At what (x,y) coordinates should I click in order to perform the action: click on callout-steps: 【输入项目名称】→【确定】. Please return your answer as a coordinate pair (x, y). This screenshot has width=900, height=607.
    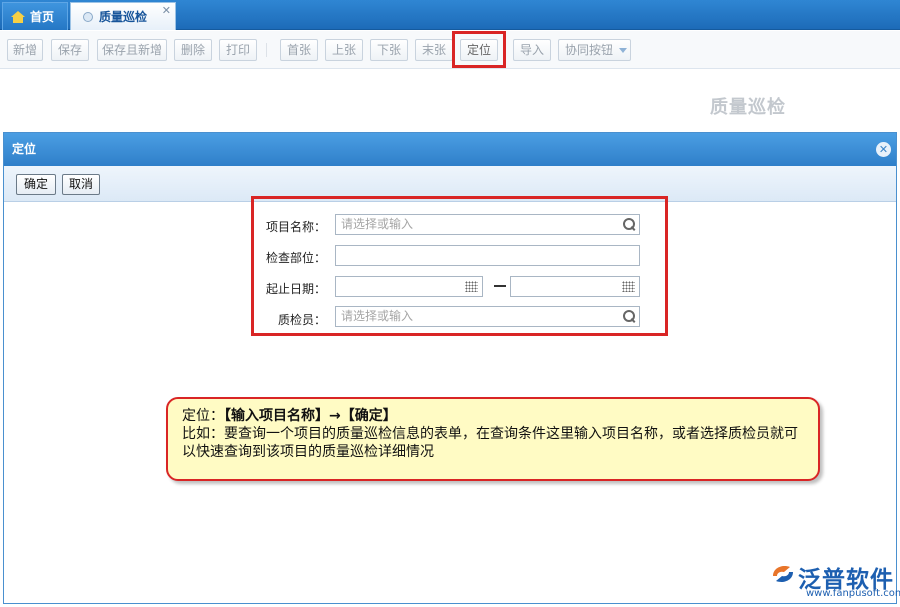
    Looking at the image, I should click on (310, 416).